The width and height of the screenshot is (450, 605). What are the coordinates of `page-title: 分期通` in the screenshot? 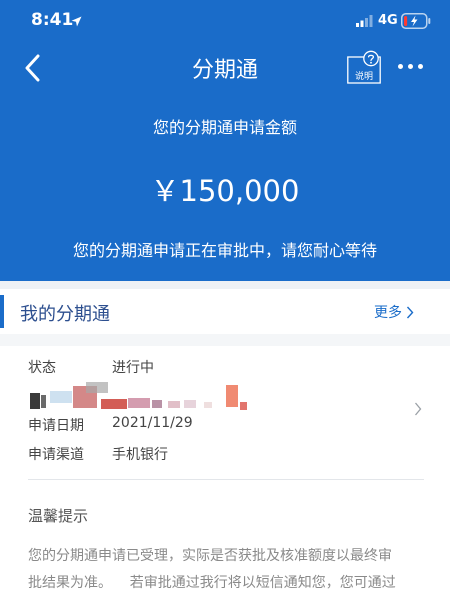 It's located at (224, 70).